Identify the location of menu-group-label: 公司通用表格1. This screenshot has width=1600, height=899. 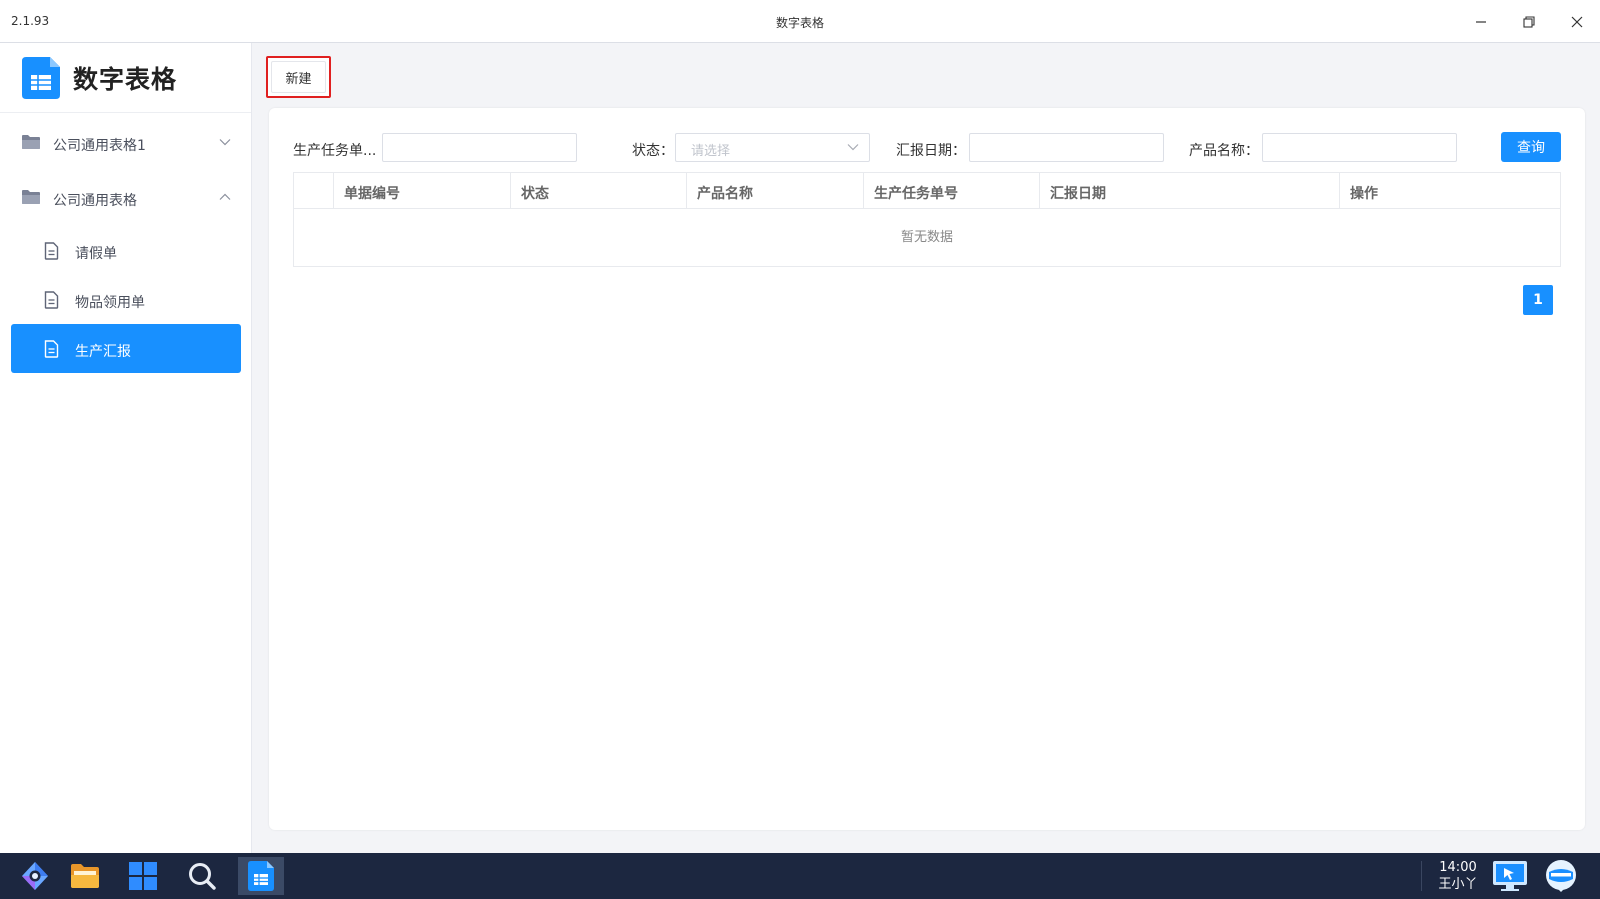
(99, 146).